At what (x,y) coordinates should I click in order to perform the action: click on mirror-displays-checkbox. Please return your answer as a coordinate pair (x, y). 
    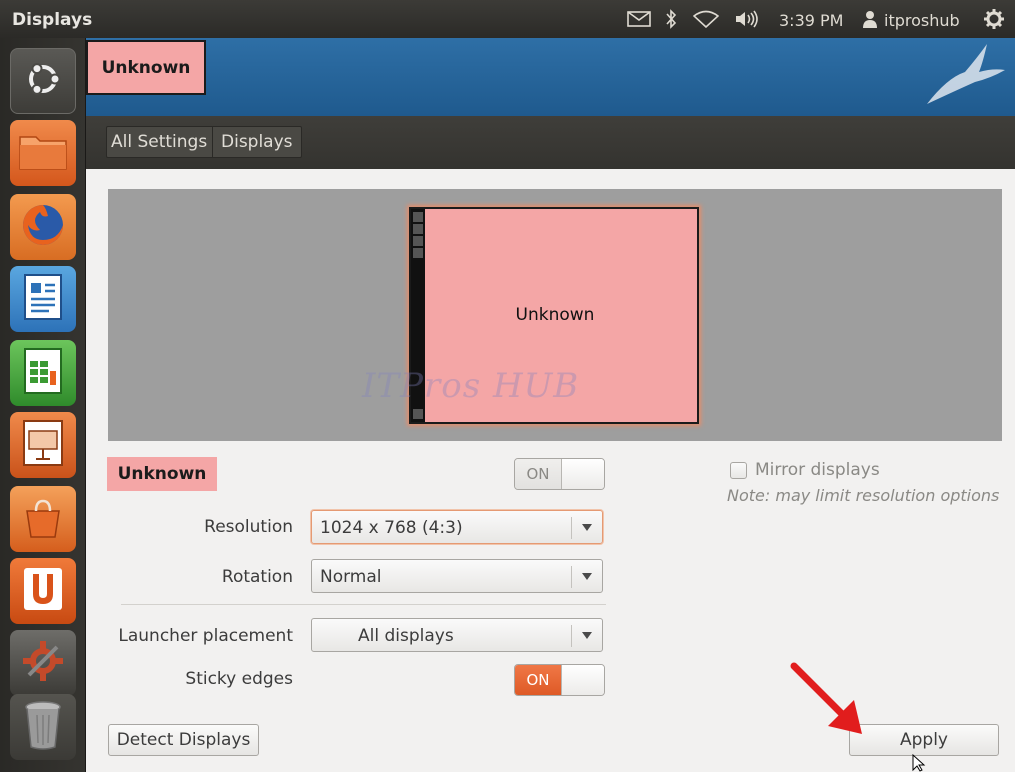
    Looking at the image, I should click on (738, 470).